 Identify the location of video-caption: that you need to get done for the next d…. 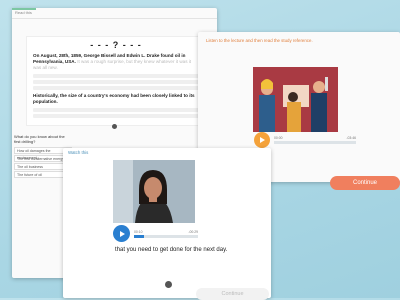
(171, 250).